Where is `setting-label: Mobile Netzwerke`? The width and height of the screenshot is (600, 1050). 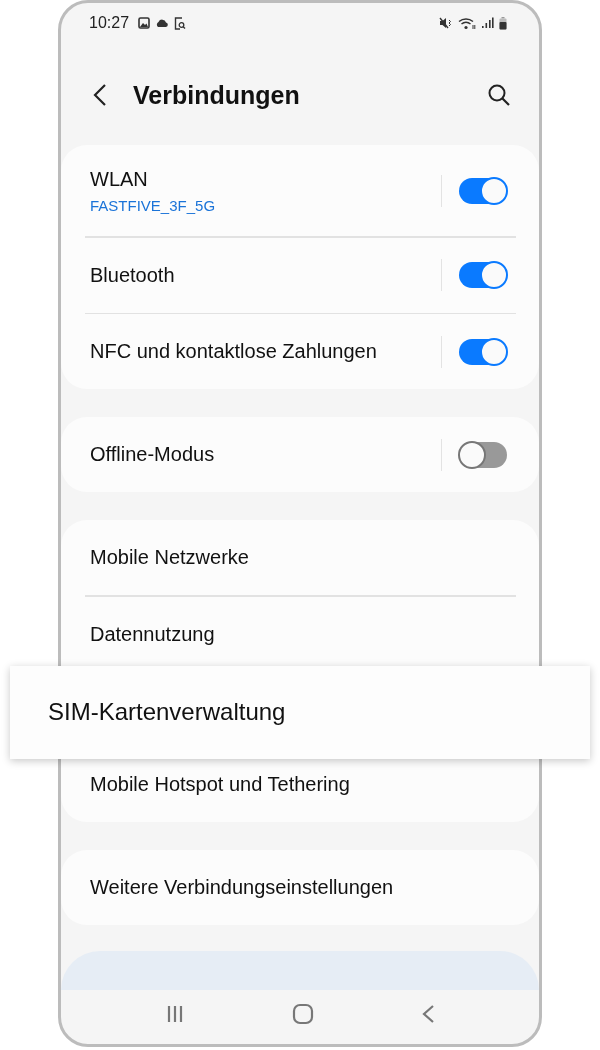
setting-label: Mobile Netzwerke is located at coordinates (169, 557).